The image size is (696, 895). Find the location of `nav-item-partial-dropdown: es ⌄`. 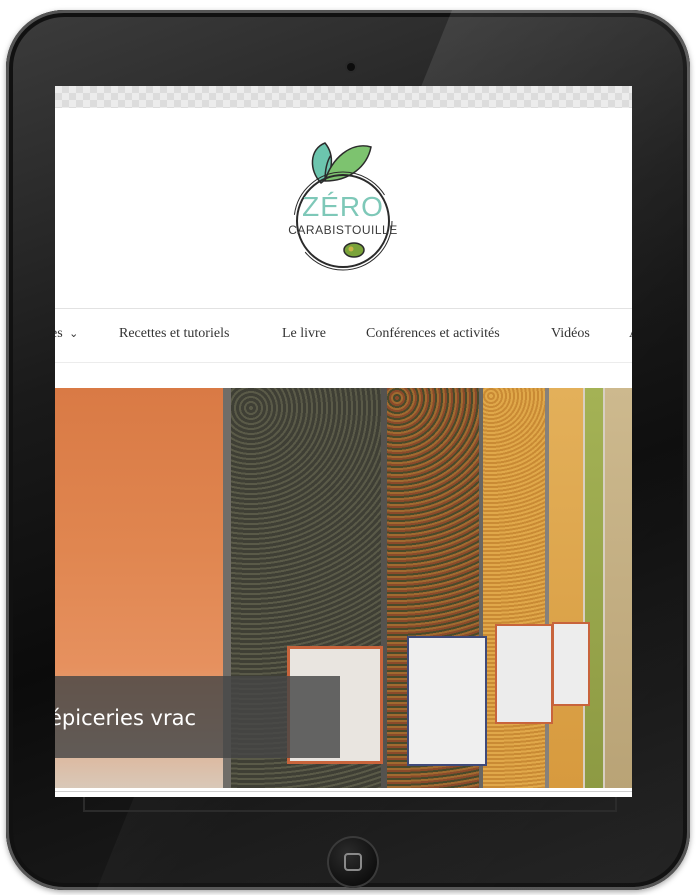

nav-item-partial-dropdown: es ⌄ is located at coordinates (66, 334).